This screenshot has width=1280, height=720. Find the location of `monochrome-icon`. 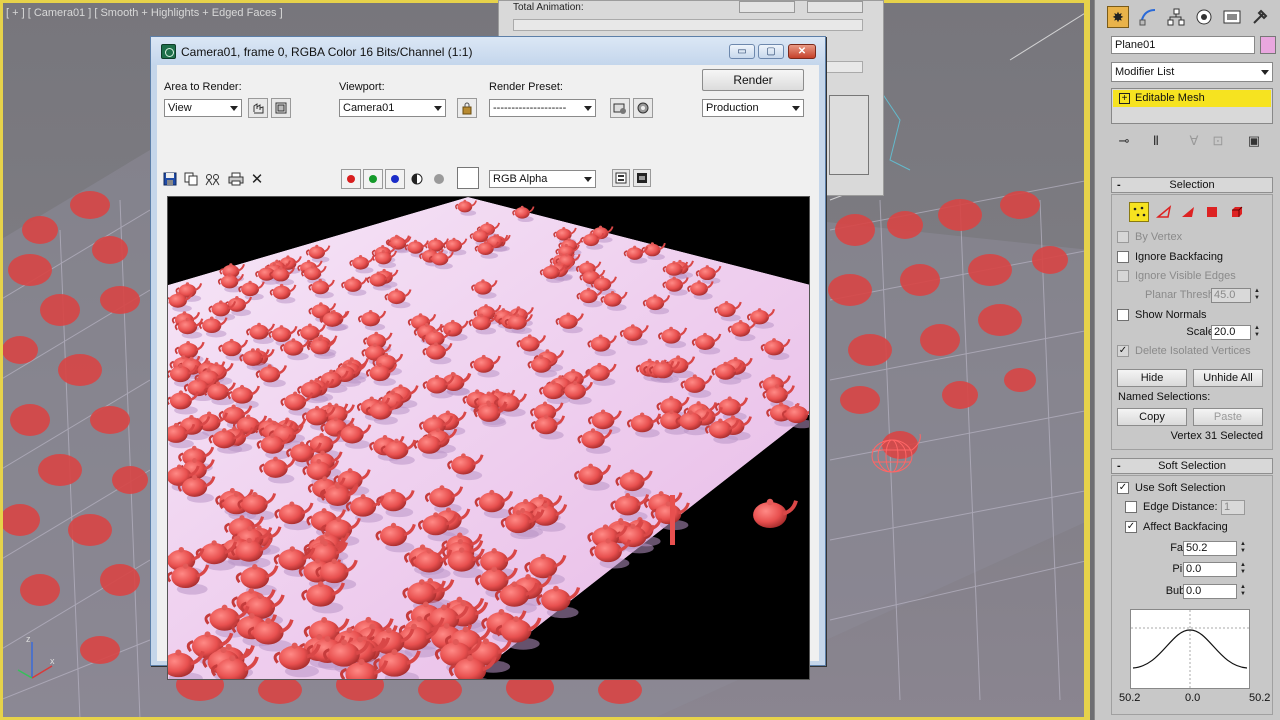

monochrome-icon is located at coordinates (439, 179).